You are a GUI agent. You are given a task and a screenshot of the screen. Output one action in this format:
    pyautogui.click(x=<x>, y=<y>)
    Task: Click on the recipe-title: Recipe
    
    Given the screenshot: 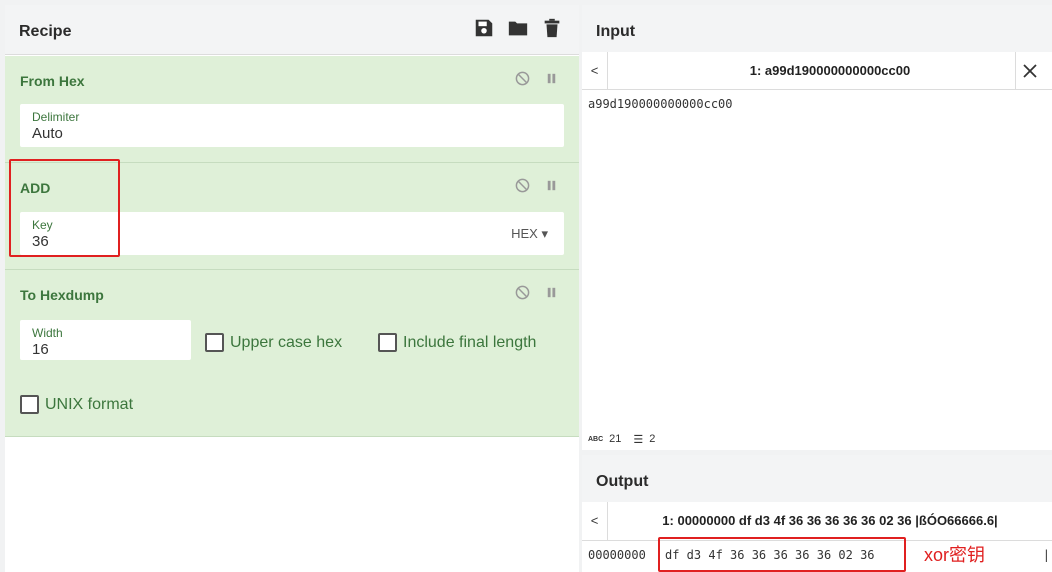 What is the action you would take?
    pyautogui.click(x=45, y=31)
    